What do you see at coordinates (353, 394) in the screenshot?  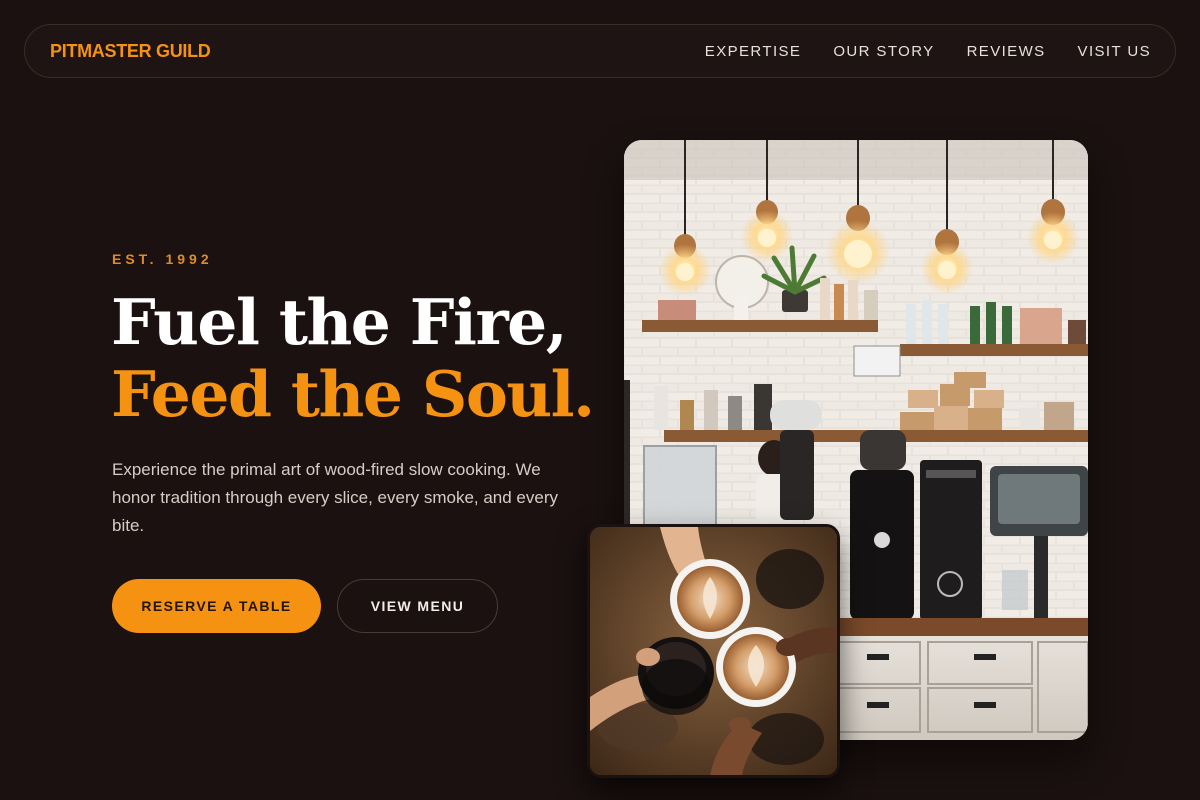 I see `headline-line-2: Feed the Soul.` at bounding box center [353, 394].